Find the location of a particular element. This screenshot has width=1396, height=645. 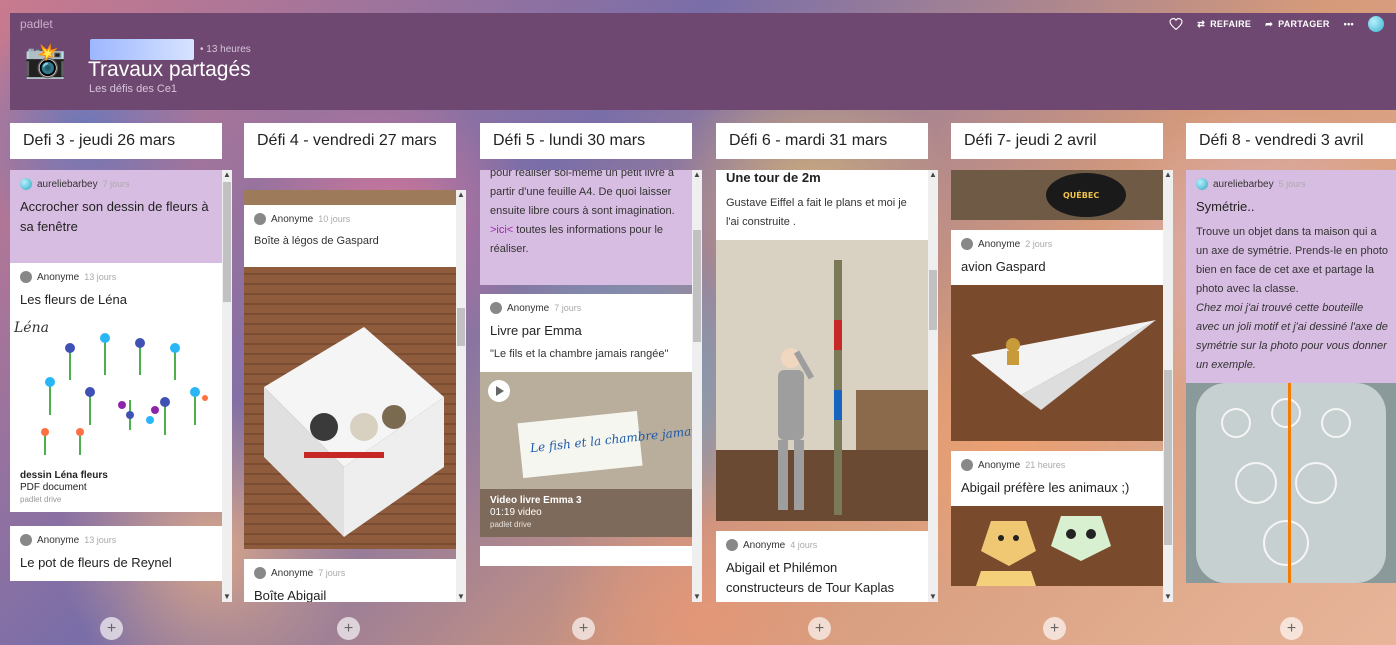

paper-plane-photo is located at coordinates (1057, 363).